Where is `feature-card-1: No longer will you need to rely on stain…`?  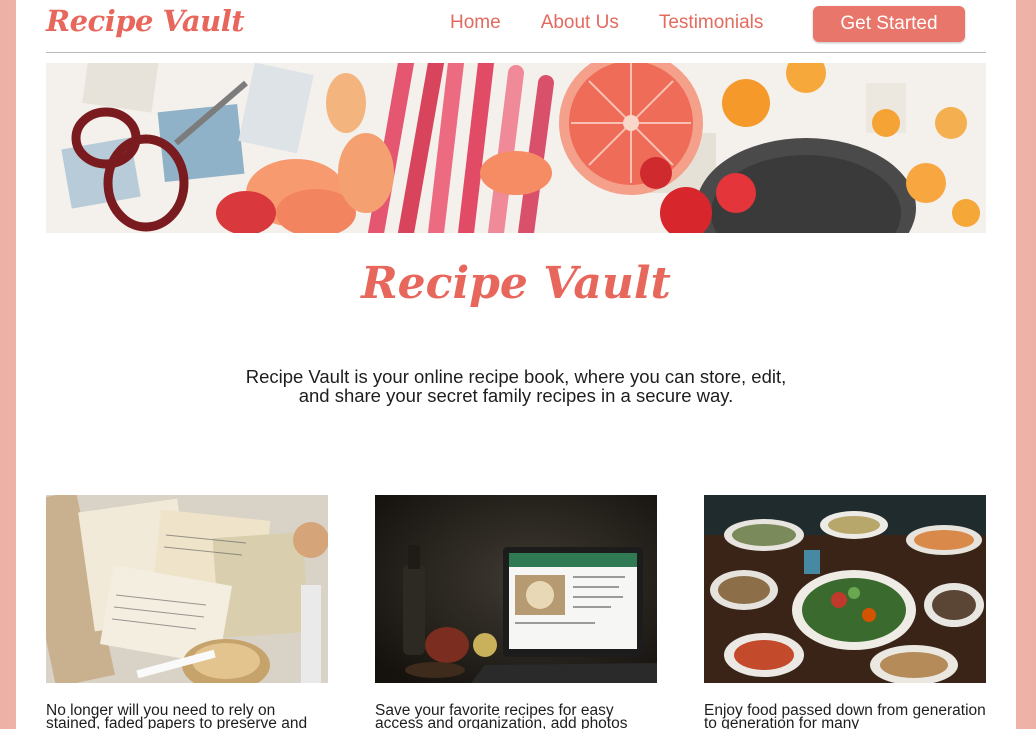
feature-card-1: No longer will you need to rely on stain… is located at coordinates (187, 612).